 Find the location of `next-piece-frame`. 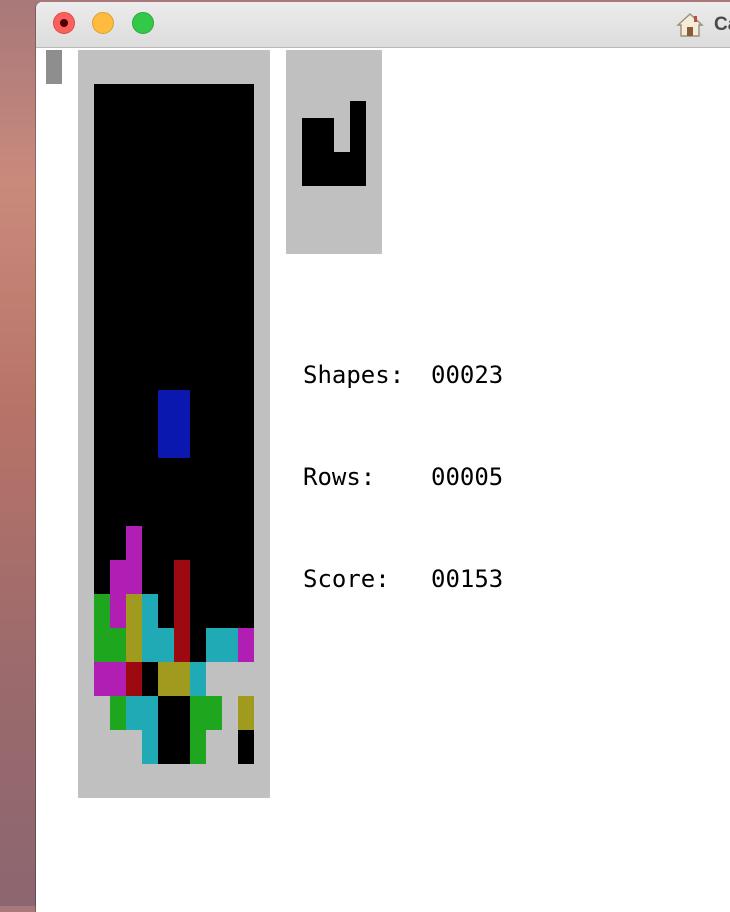

next-piece-frame is located at coordinates (334, 152).